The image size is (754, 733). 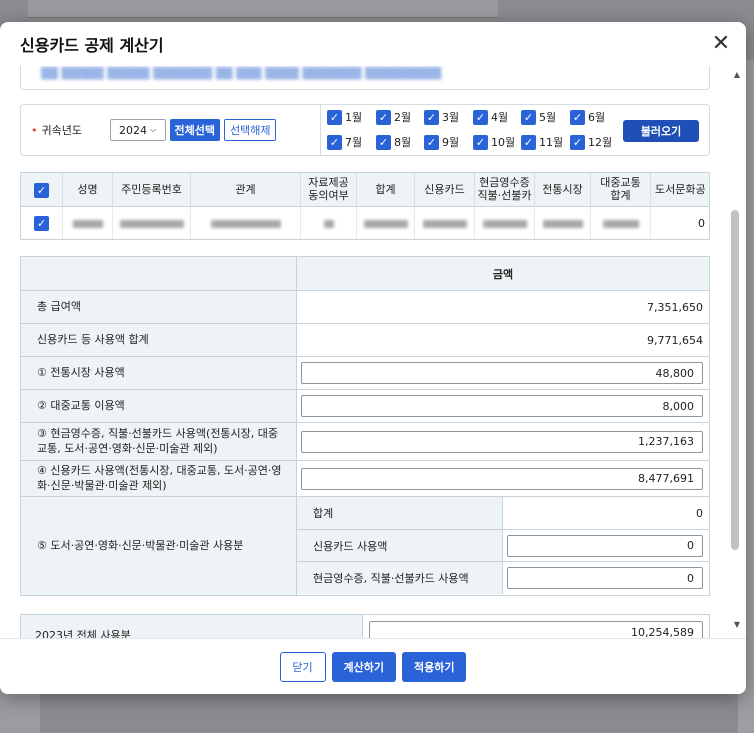 I want to click on books-credit-input: 0, so click(x=605, y=545).